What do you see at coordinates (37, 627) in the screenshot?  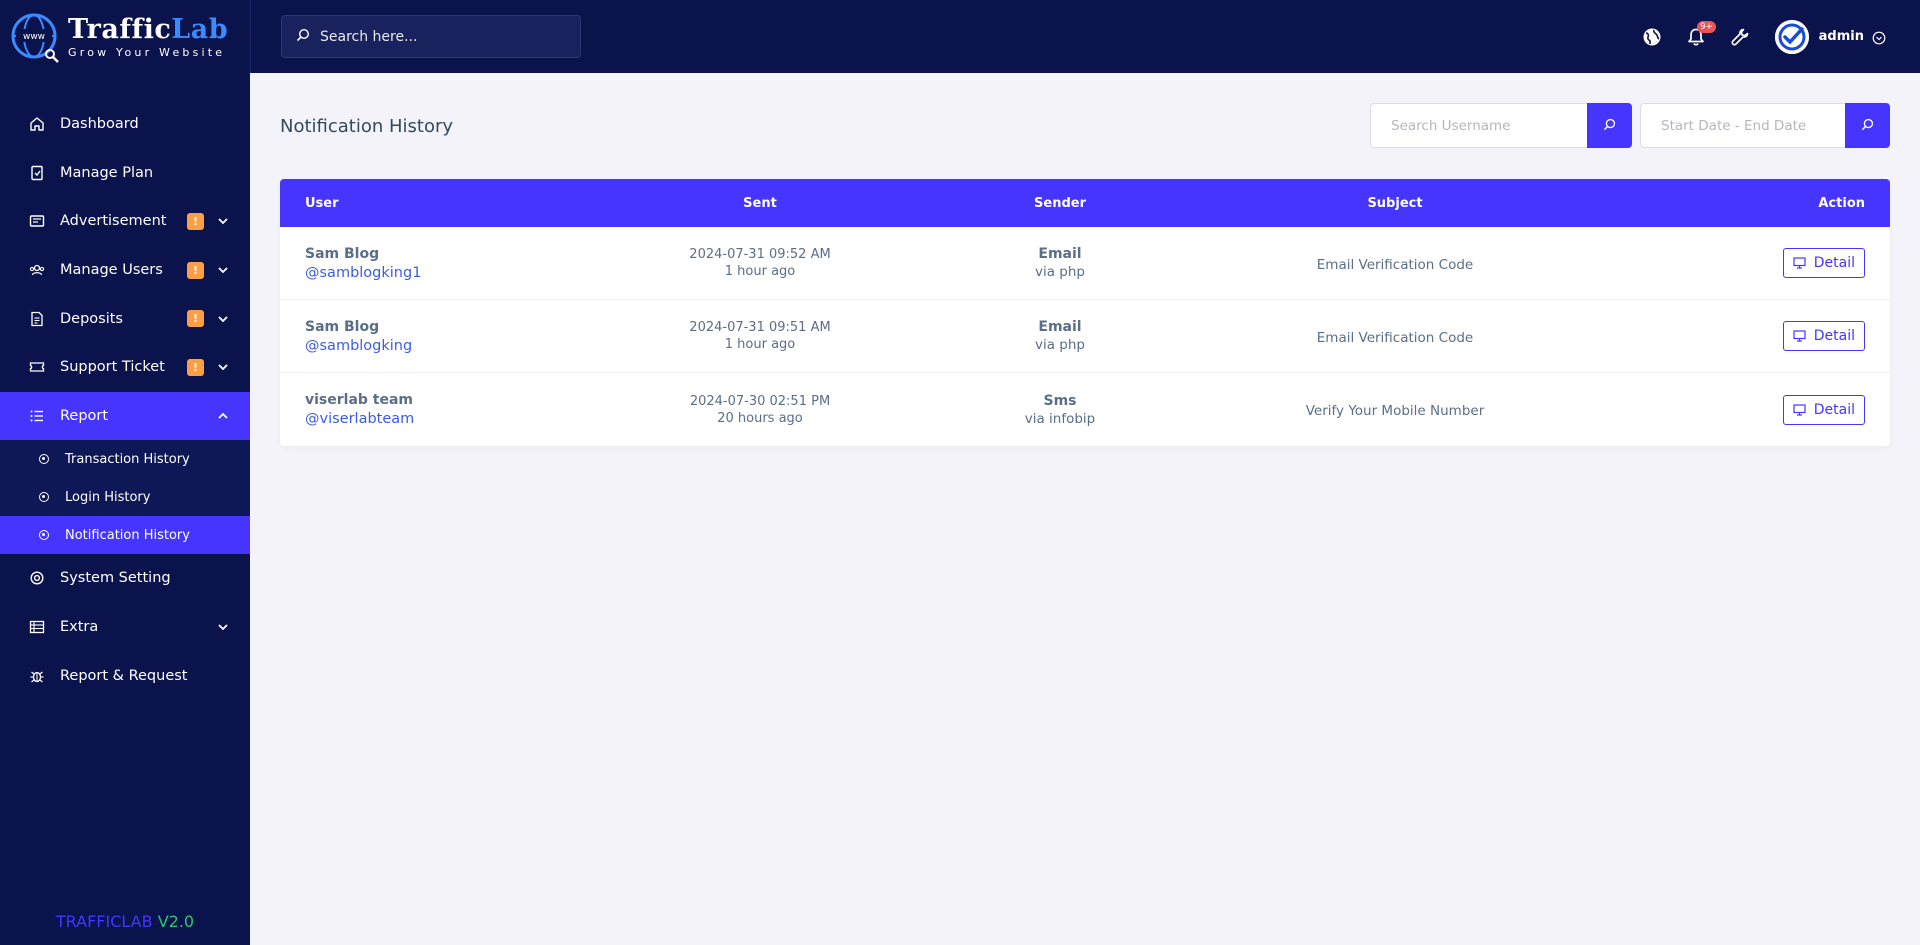 I see `server-icon` at bounding box center [37, 627].